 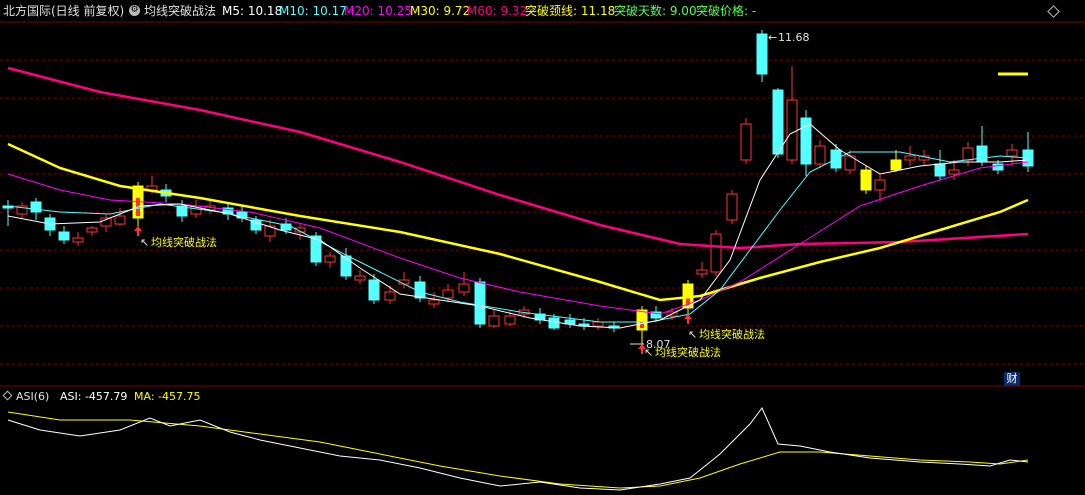 I want to click on asi-ma-line, so click(x=518, y=450).